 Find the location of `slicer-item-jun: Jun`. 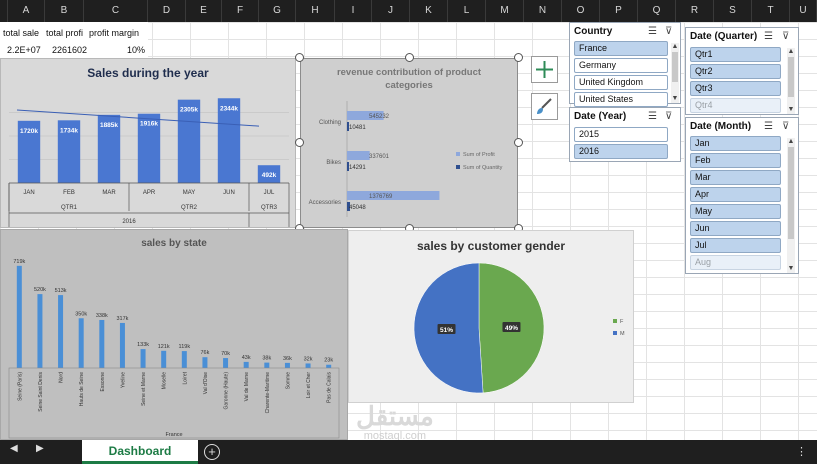

slicer-item-jun: Jun is located at coordinates (735, 228).